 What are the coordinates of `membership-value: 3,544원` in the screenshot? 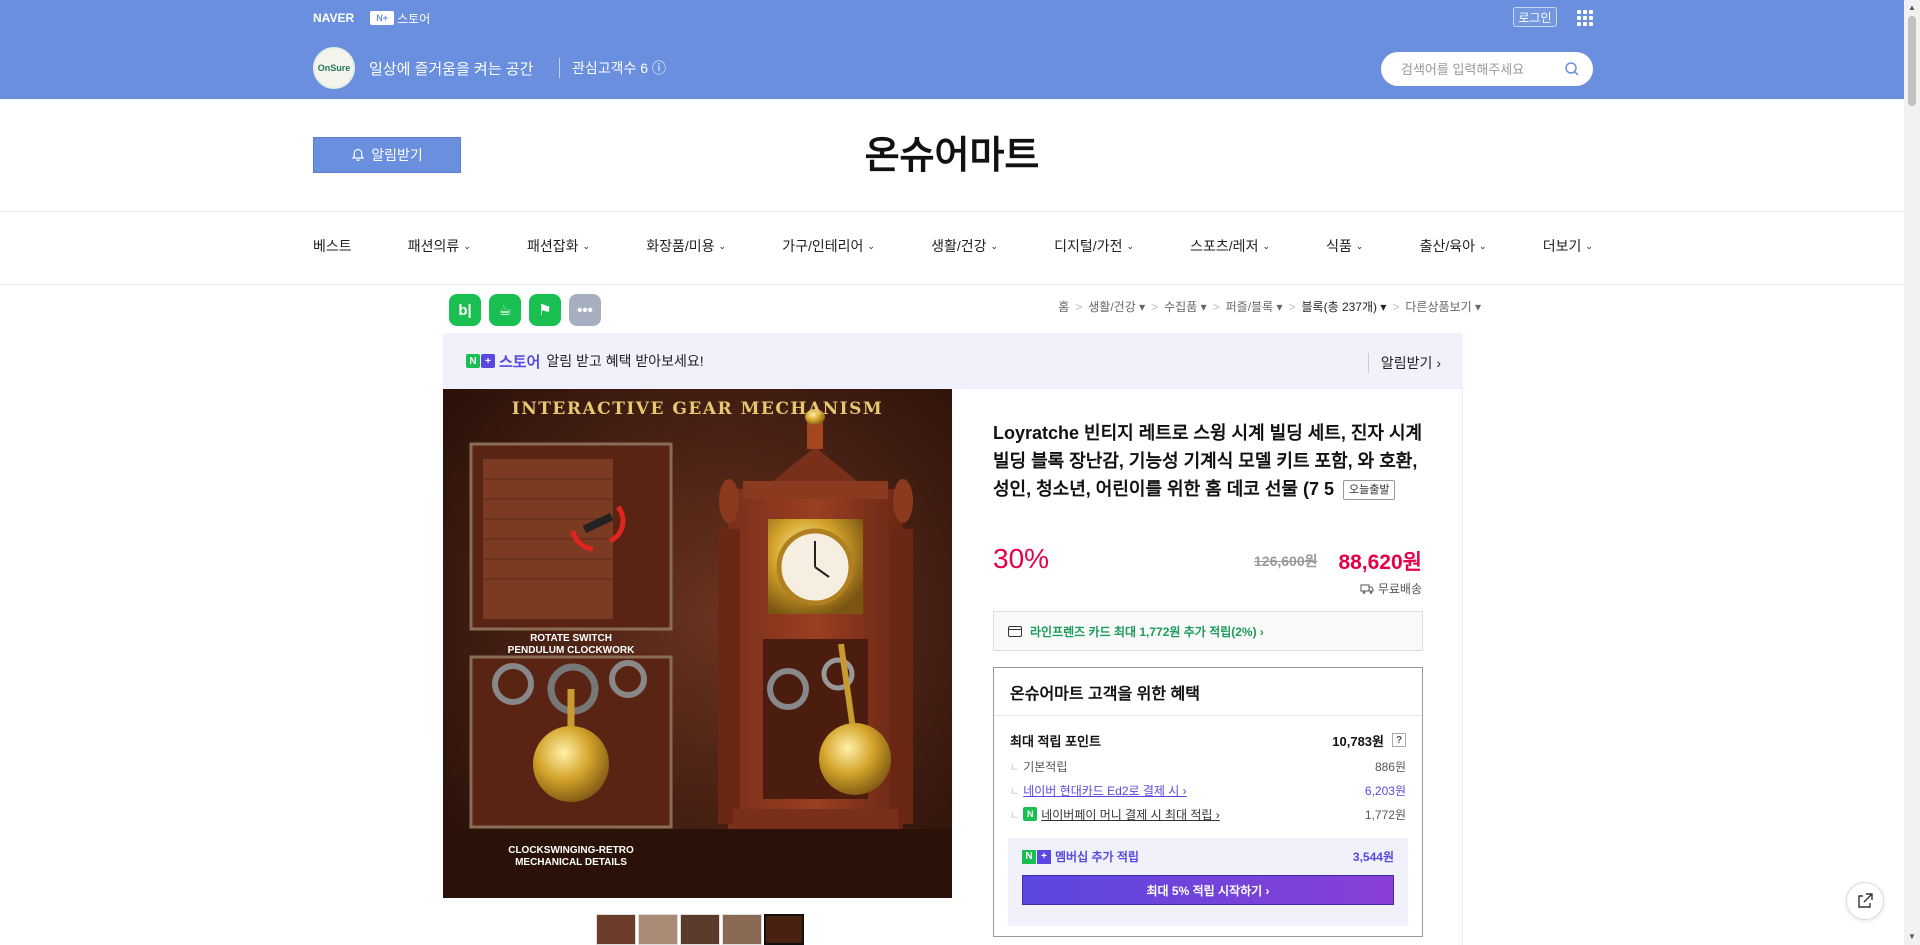 It's located at (1373, 857).